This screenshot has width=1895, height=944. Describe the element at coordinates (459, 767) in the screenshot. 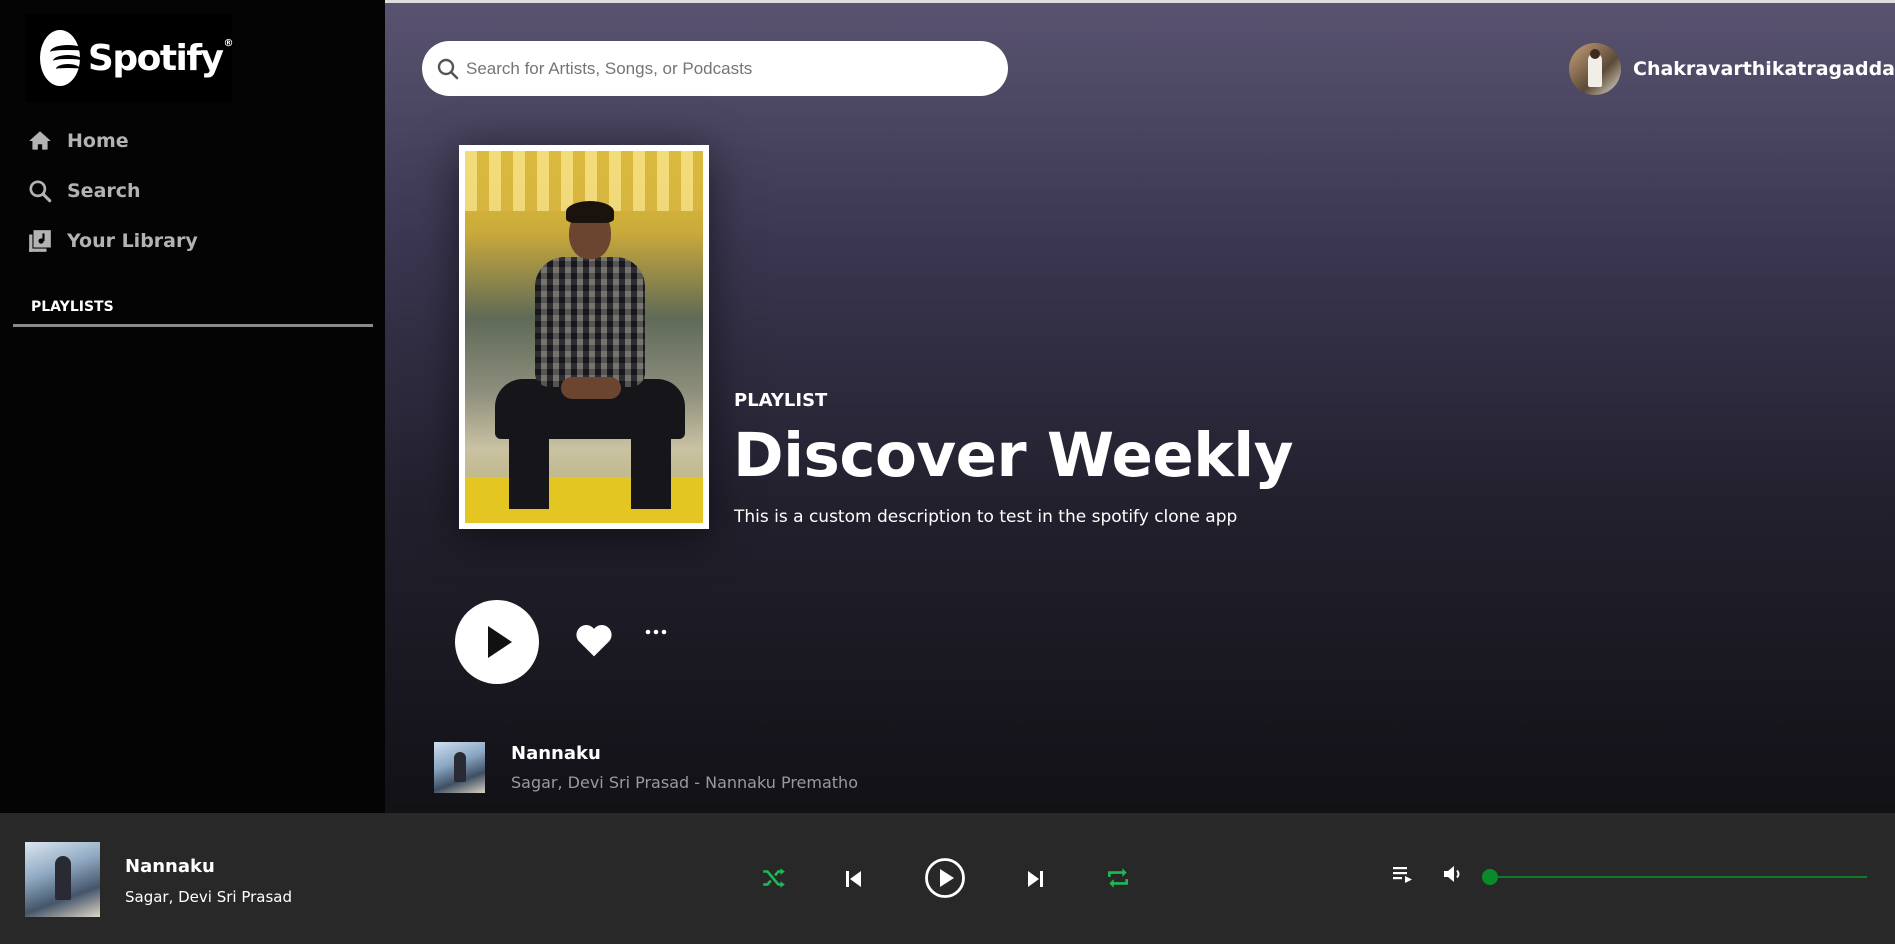

I see `track-album-art` at that location.